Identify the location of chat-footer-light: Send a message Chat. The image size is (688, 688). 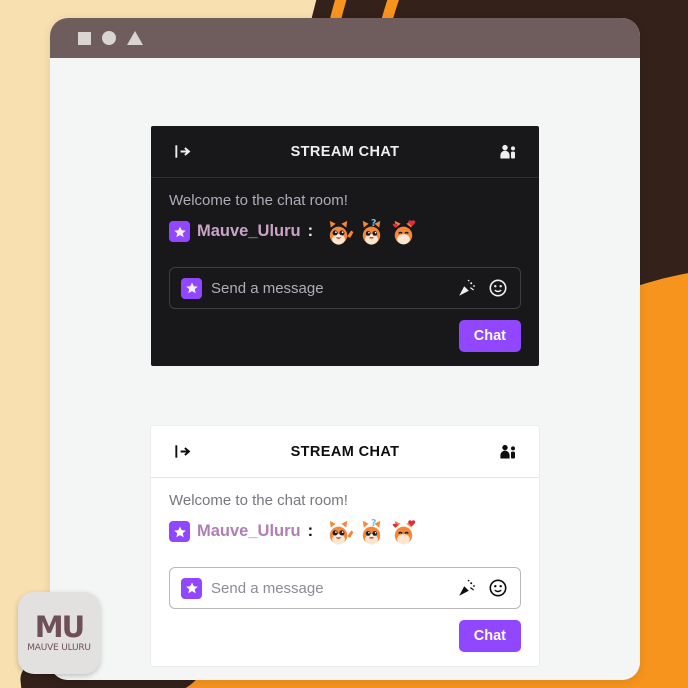
(345, 611).